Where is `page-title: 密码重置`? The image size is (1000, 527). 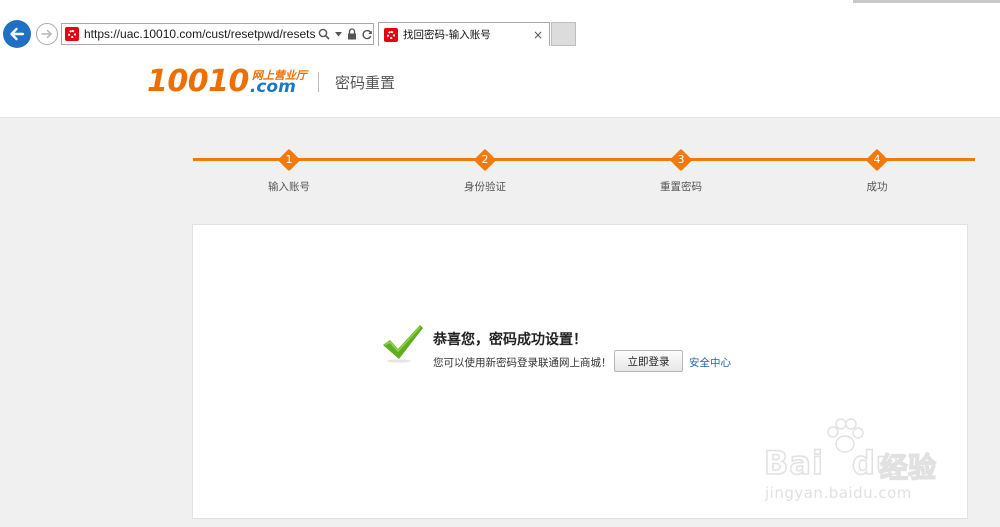 page-title: 密码重置 is located at coordinates (365, 83).